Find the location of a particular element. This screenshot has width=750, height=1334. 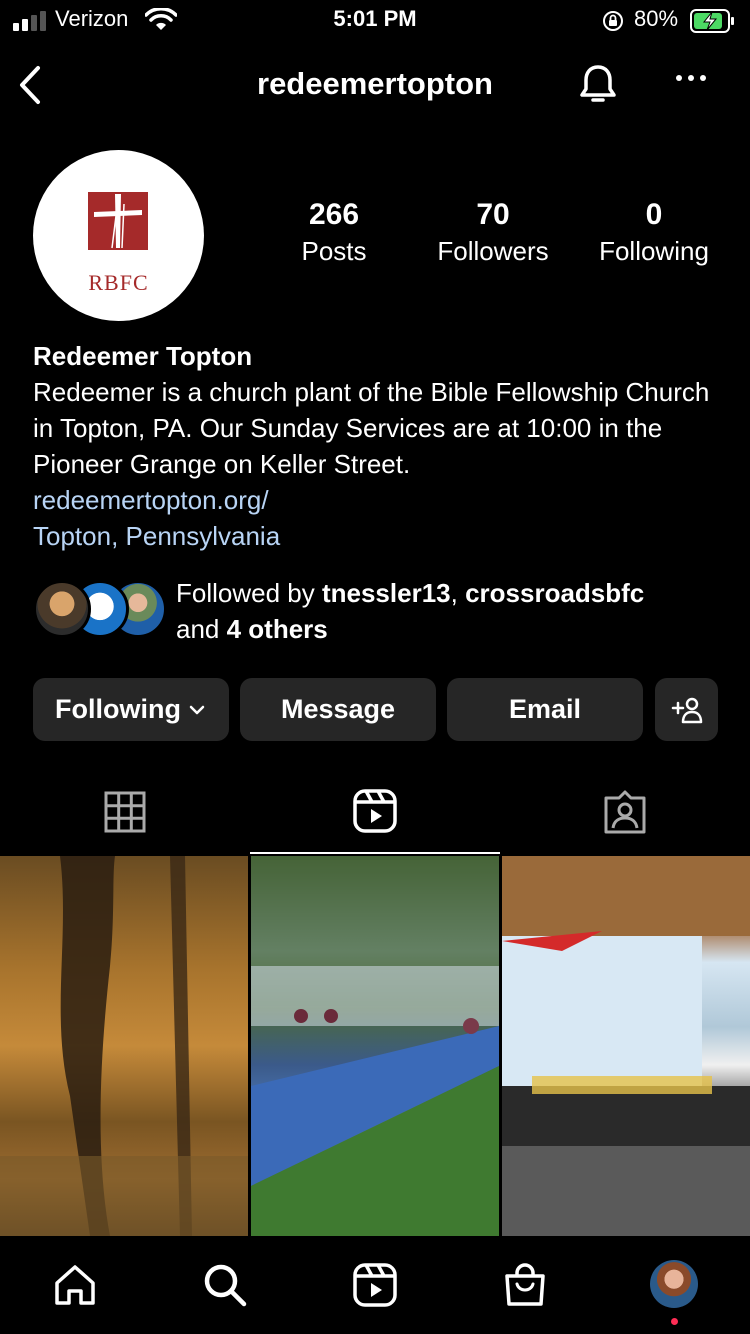

notification-dot is located at coordinates (674, 1321).